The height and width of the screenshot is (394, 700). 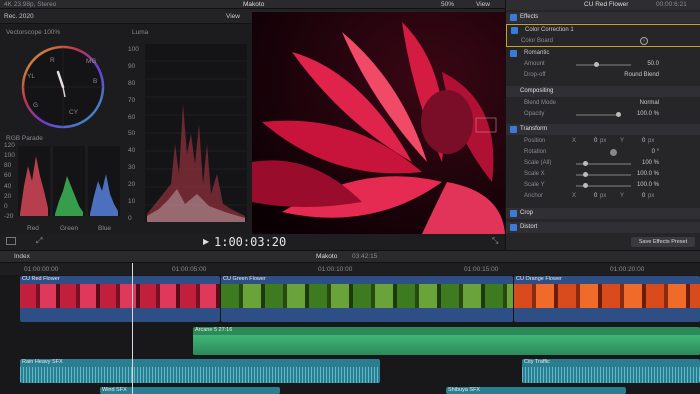 What do you see at coordinates (648, 174) in the screenshot?
I see `scale-x-value: 100.0 %` at bounding box center [648, 174].